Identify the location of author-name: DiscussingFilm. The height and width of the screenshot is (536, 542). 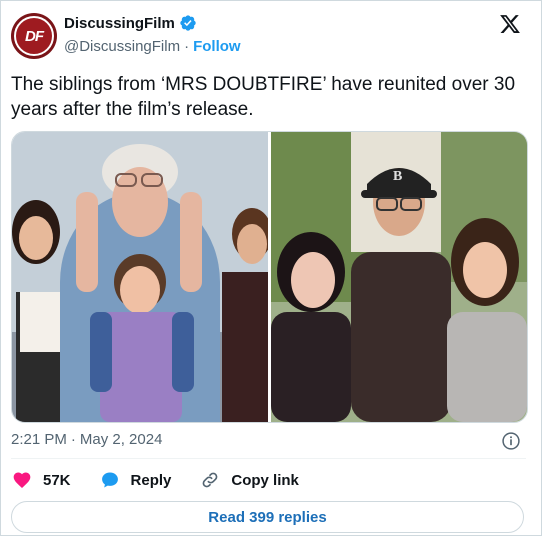
(119, 23).